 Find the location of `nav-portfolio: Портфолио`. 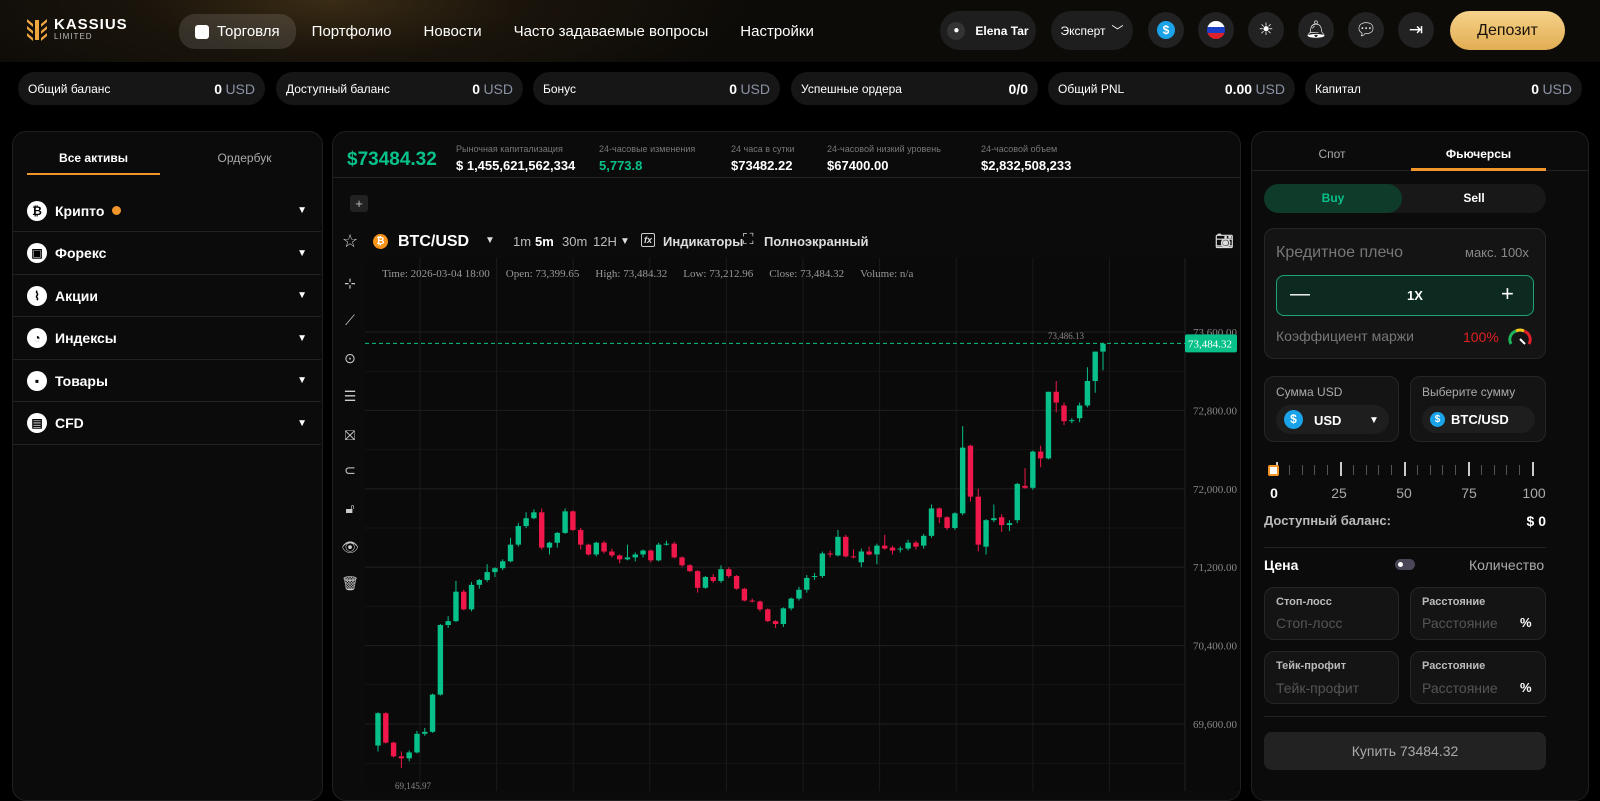

nav-portfolio: Портфолио is located at coordinates (352, 31).